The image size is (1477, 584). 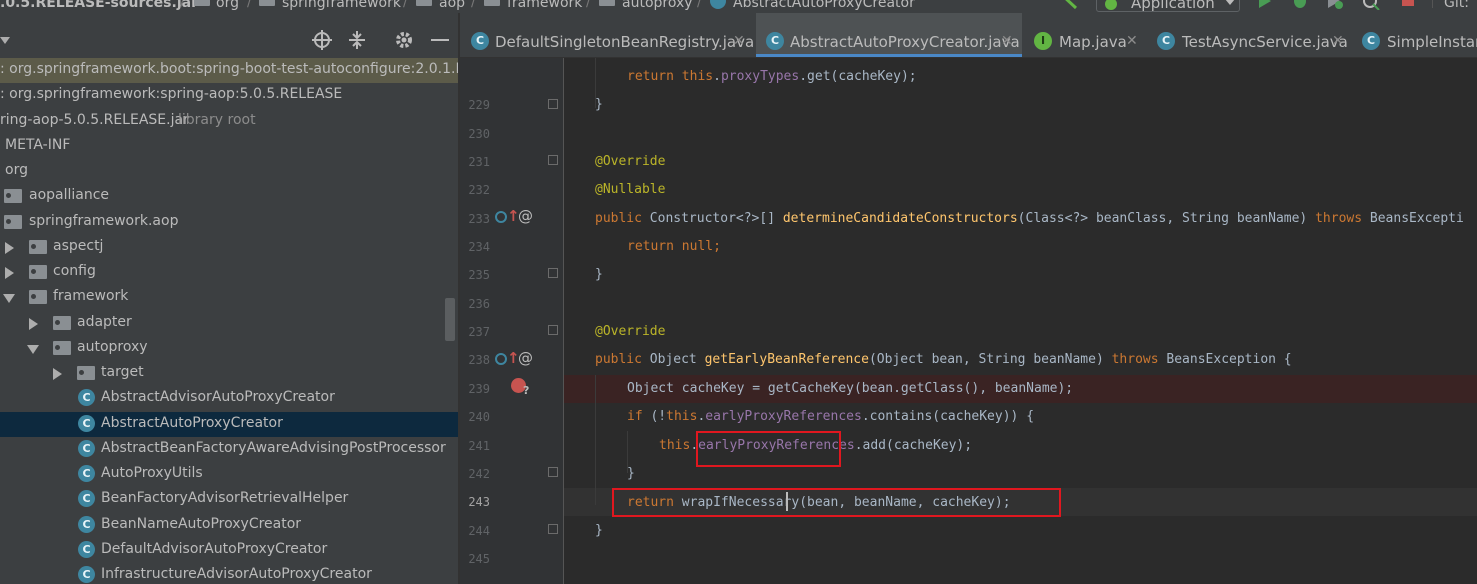 I want to click on build-hammer-icon, so click(x=1070, y=5).